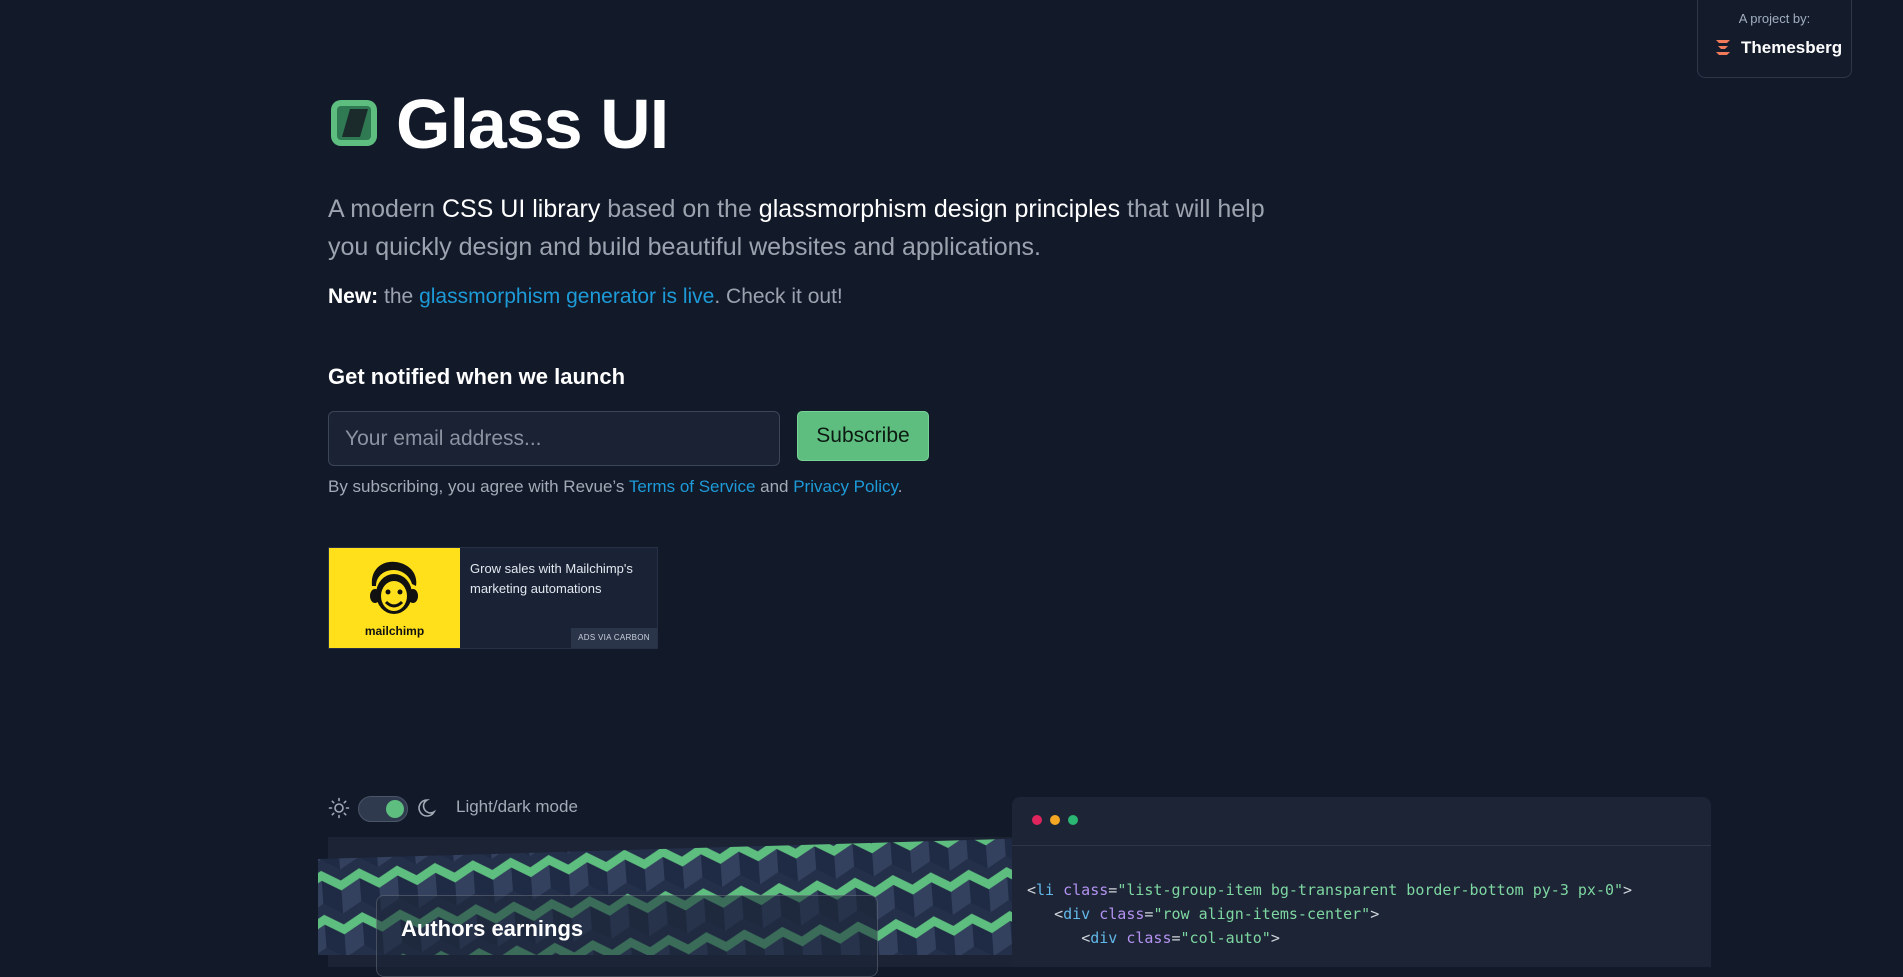 This screenshot has height=977, width=1903. What do you see at coordinates (1073, 820) in the screenshot?
I see `window-dot-green` at bounding box center [1073, 820].